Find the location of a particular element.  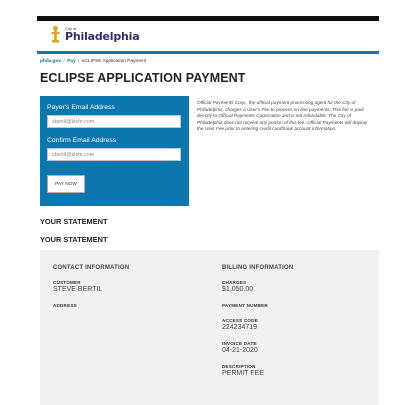

payer-email-input: sbertil@klehr.com is located at coordinates (114, 121).